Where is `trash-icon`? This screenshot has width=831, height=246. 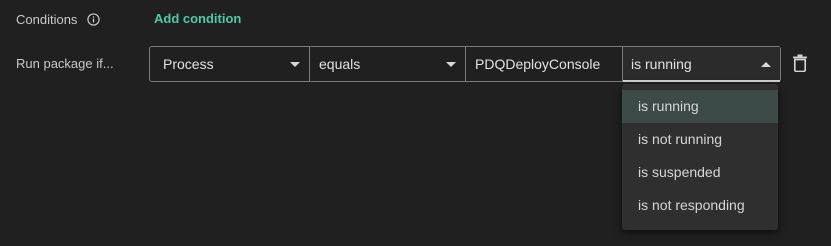 trash-icon is located at coordinates (800, 63).